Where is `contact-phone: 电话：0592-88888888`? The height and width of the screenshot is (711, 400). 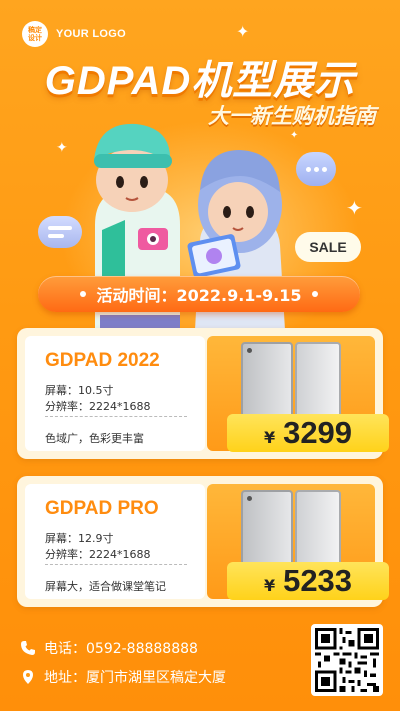 contact-phone: 电话：0592-88888888 is located at coordinates (109, 648).